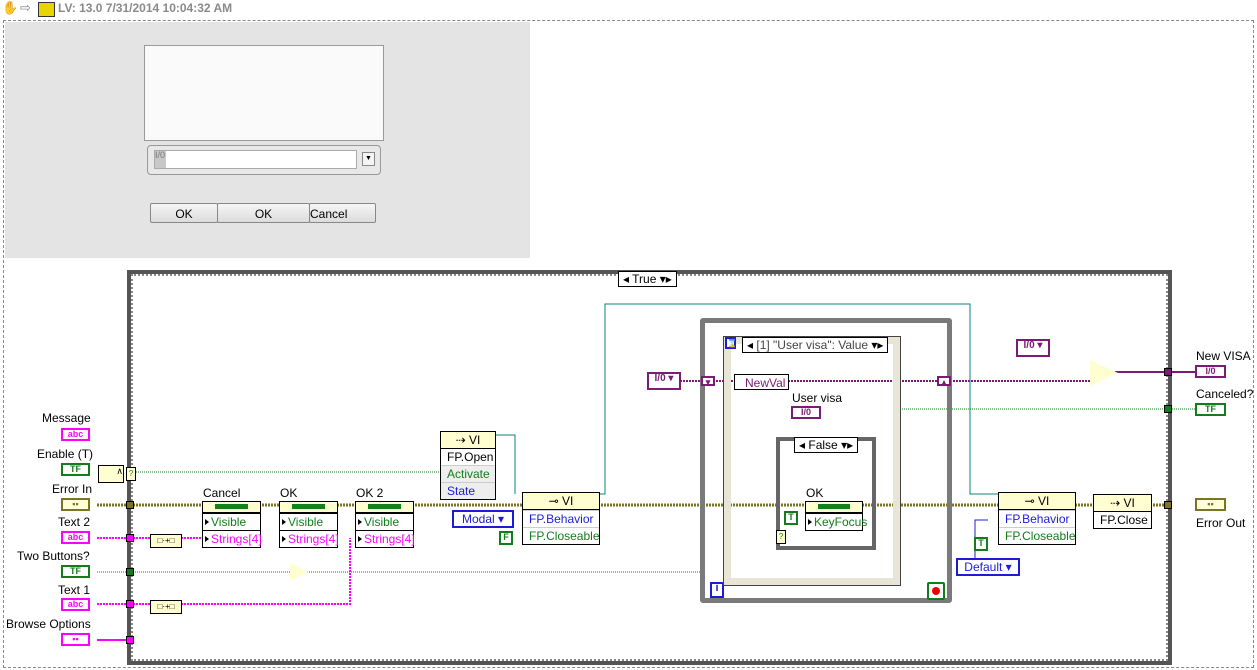 The image size is (1257, 670). Describe the element at coordinates (1124, 520) in the screenshot. I see `fp-close-method: FP.Close` at that location.